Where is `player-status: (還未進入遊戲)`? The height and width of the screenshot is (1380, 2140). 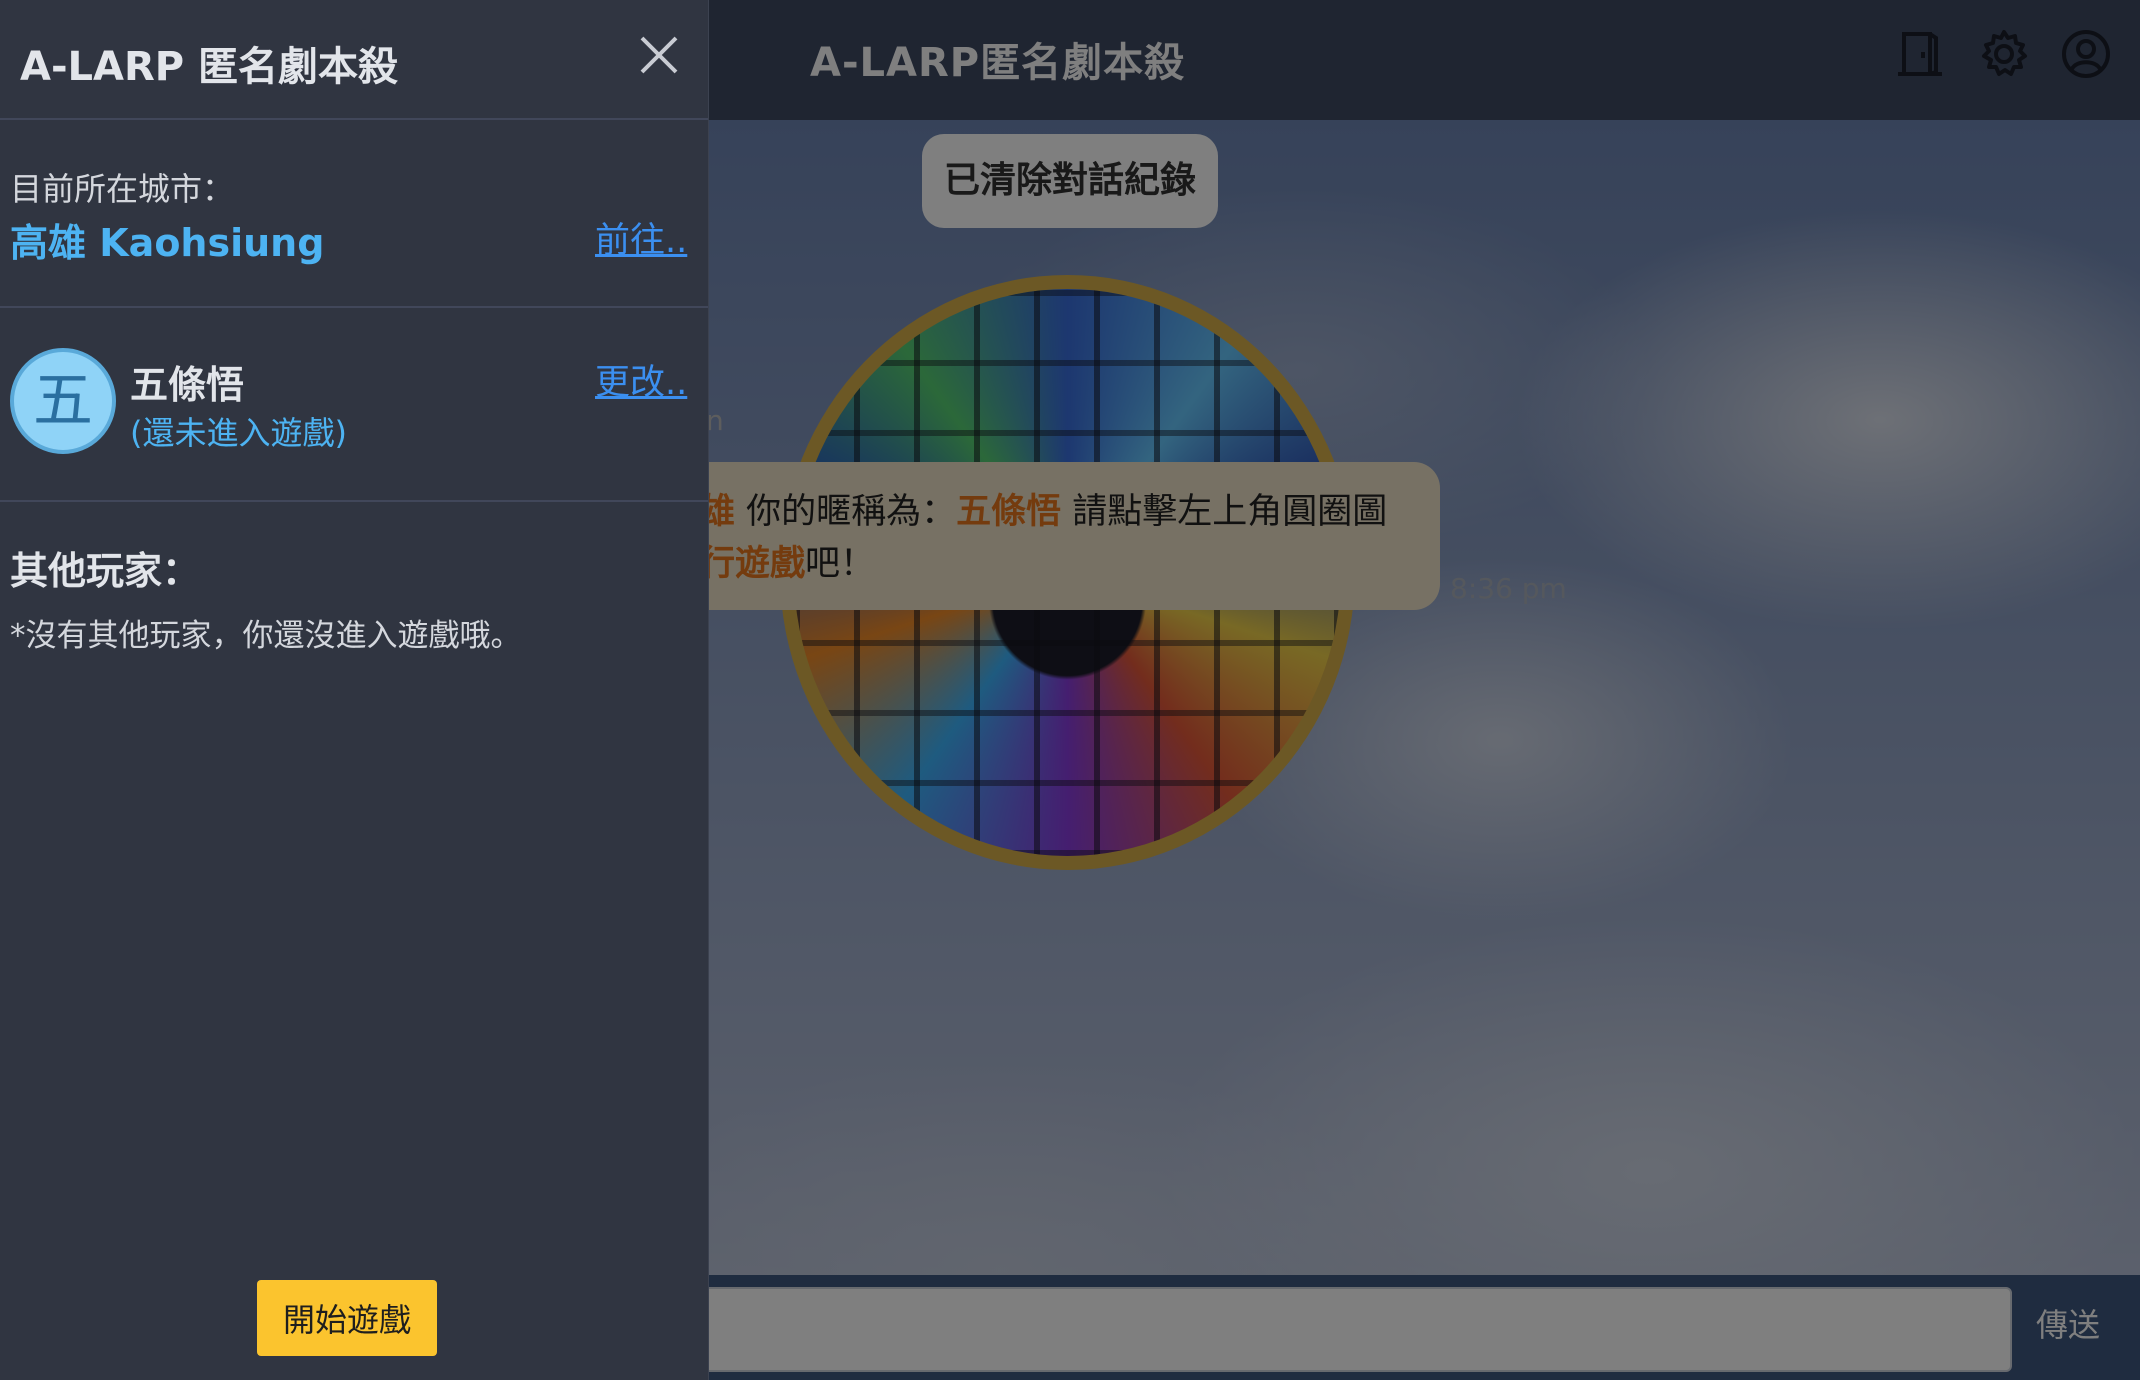
player-status: (還未進入遊戲) is located at coordinates (238, 433).